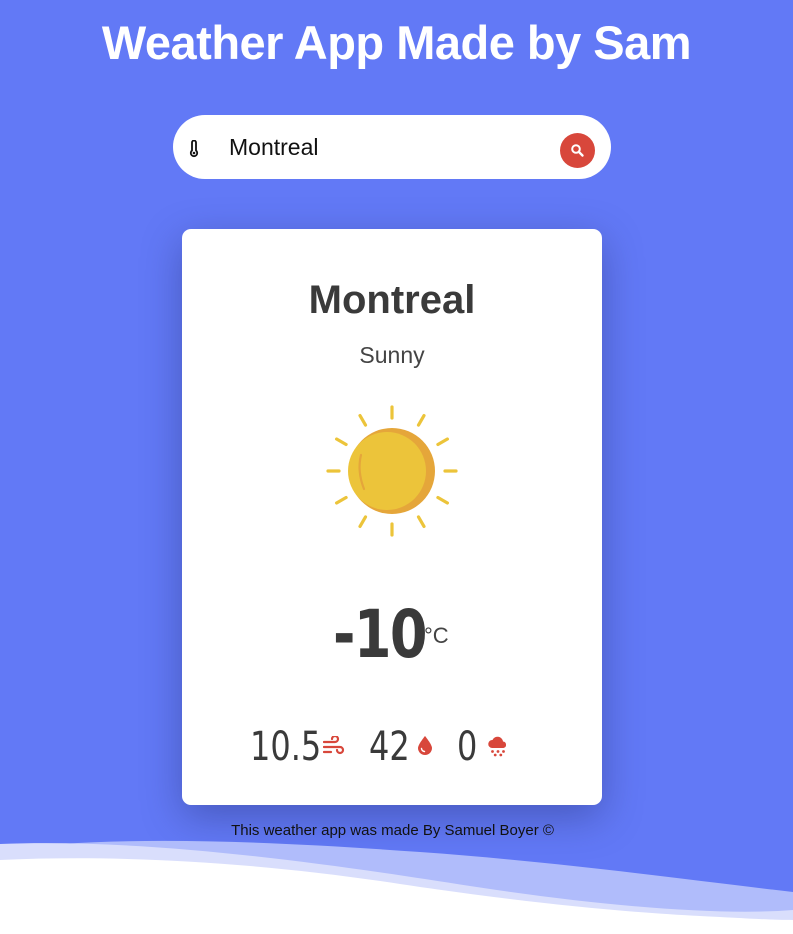 This screenshot has width=793, height=934. Describe the element at coordinates (389, 747) in the screenshot. I see `humidity-value: 42` at that location.